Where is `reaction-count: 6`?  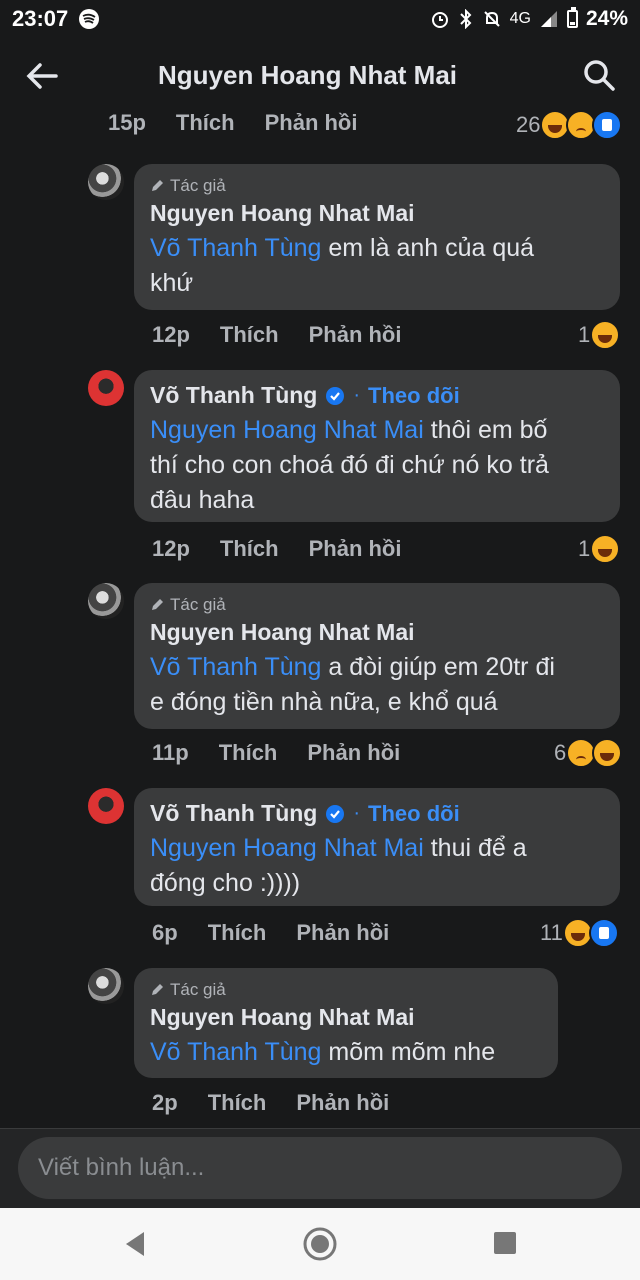 reaction-count: 6 is located at coordinates (560, 752).